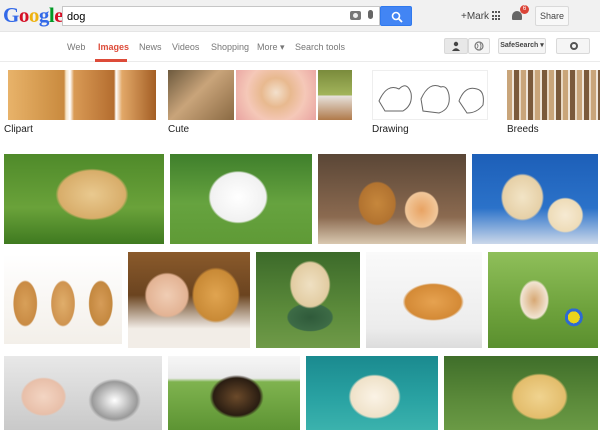 The image size is (600, 430). What do you see at coordinates (150, 47) in the screenshot?
I see `tab-news: News` at bounding box center [150, 47].